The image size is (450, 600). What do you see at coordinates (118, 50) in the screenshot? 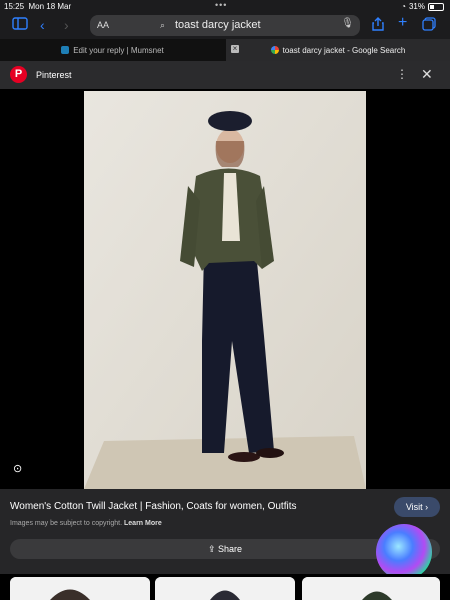
I see `tab-label: Edit your reply | Mumsnet` at bounding box center [118, 50].